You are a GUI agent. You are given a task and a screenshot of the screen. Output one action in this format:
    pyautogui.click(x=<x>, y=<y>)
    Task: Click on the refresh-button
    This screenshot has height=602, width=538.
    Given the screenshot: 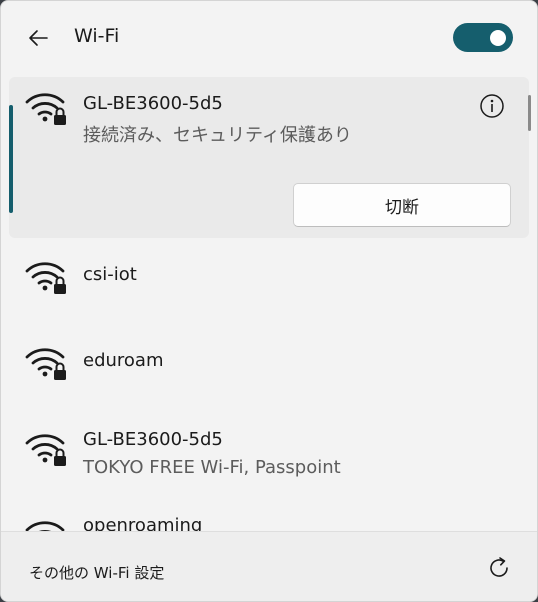 What is the action you would take?
    pyautogui.click(x=499, y=568)
    